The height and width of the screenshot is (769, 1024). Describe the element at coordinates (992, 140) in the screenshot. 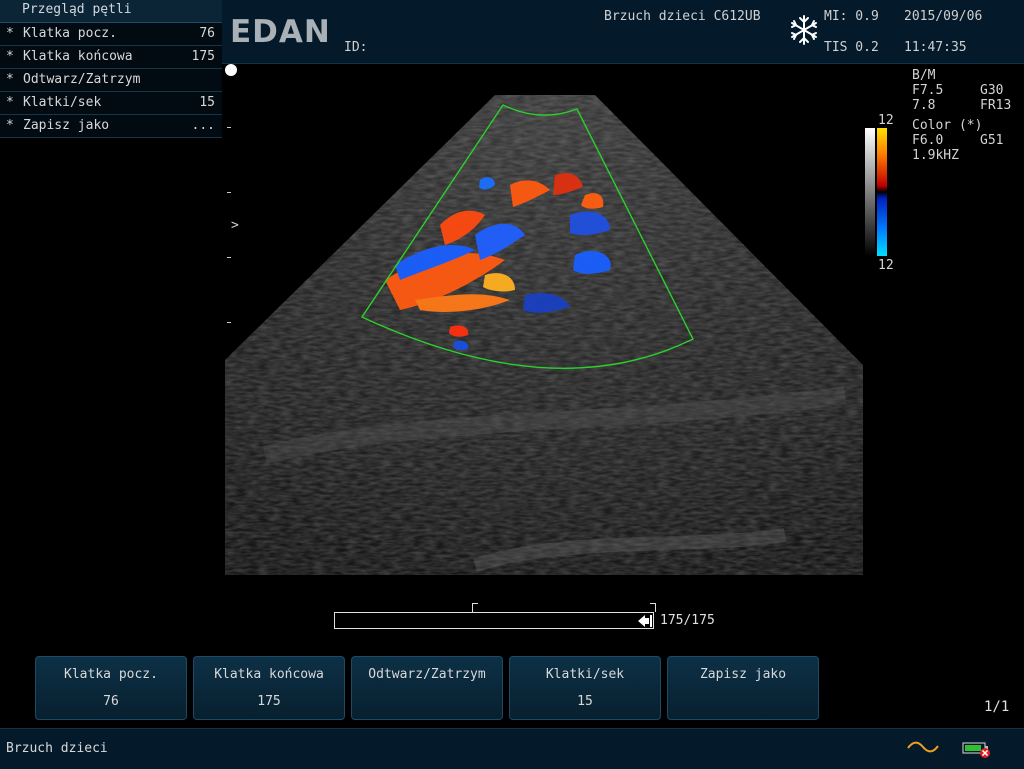

I see `param-color-gain: G51` at that location.